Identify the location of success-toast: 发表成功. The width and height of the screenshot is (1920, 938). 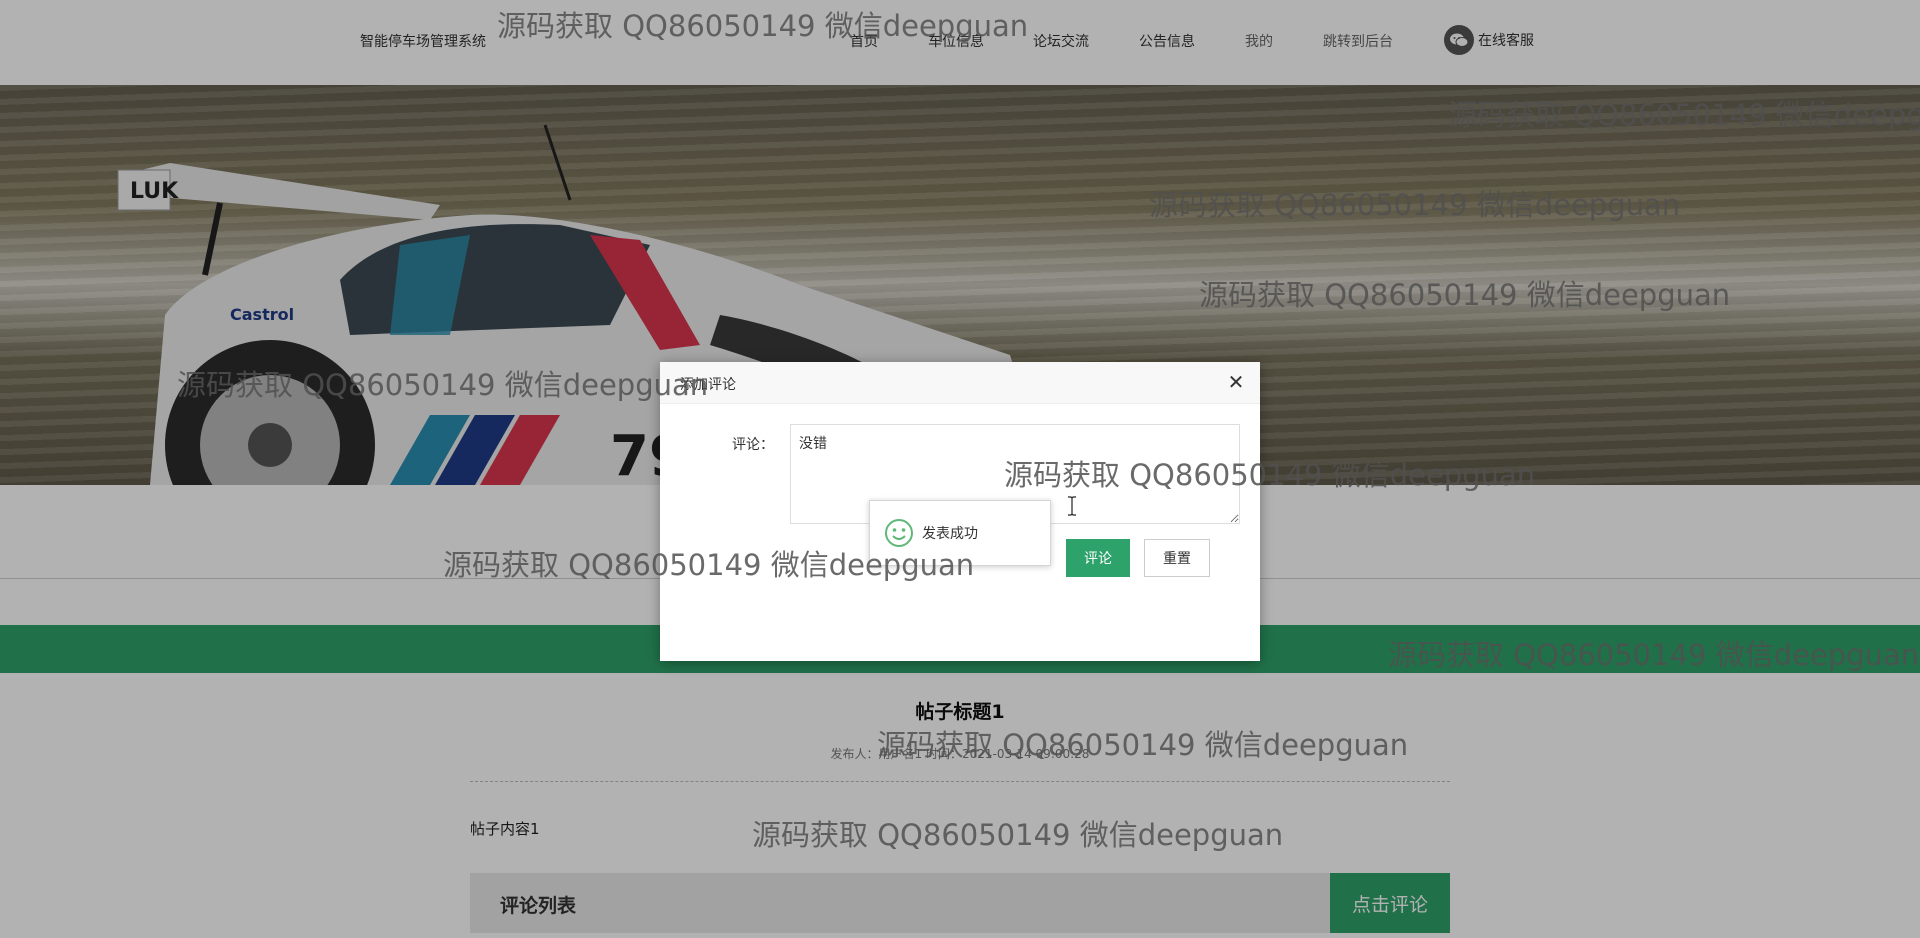
(960, 533).